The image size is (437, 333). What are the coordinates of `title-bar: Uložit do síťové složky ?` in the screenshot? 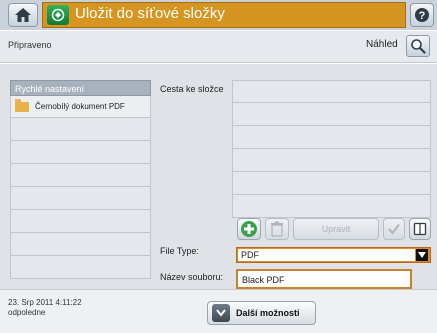 It's located at (218, 15).